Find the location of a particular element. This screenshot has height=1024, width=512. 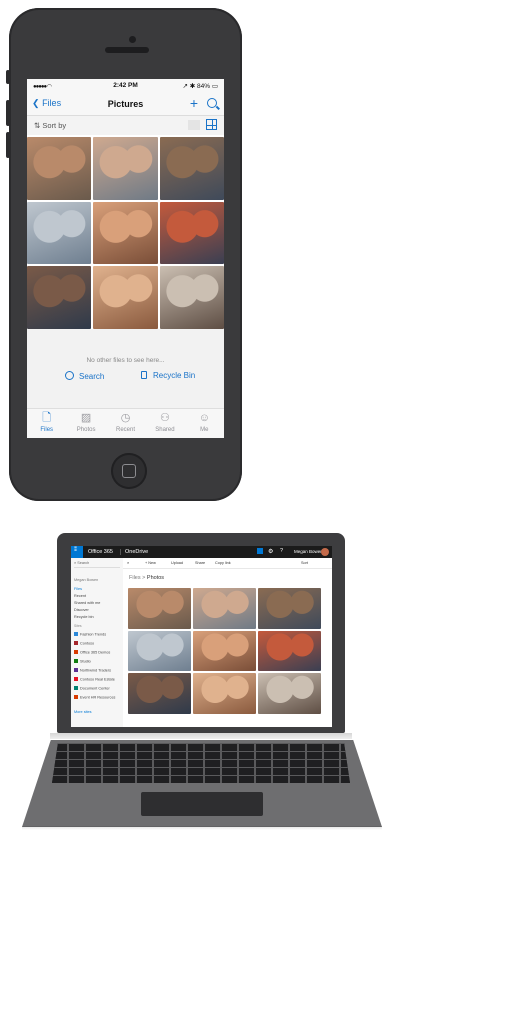

trackpad is located at coordinates (202, 804).